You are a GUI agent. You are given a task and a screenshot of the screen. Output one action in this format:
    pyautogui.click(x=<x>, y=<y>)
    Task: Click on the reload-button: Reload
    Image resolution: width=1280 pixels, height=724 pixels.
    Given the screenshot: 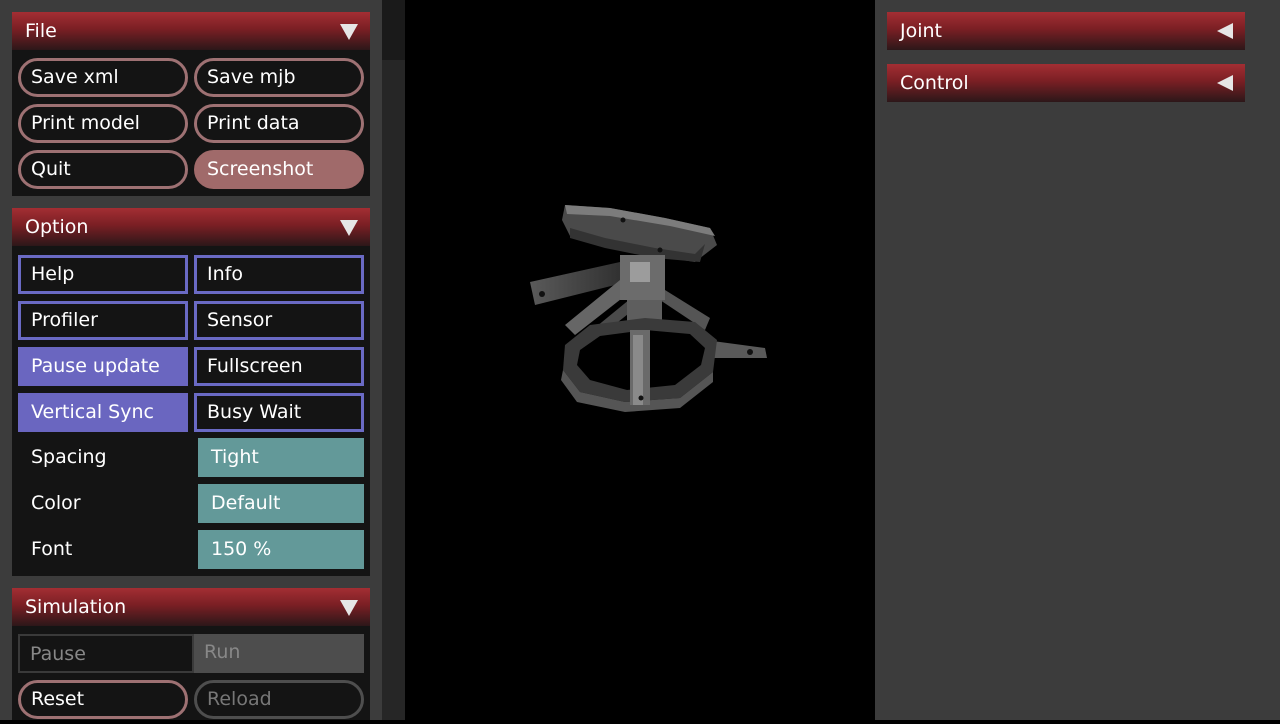 What is the action you would take?
    pyautogui.click(x=279, y=699)
    